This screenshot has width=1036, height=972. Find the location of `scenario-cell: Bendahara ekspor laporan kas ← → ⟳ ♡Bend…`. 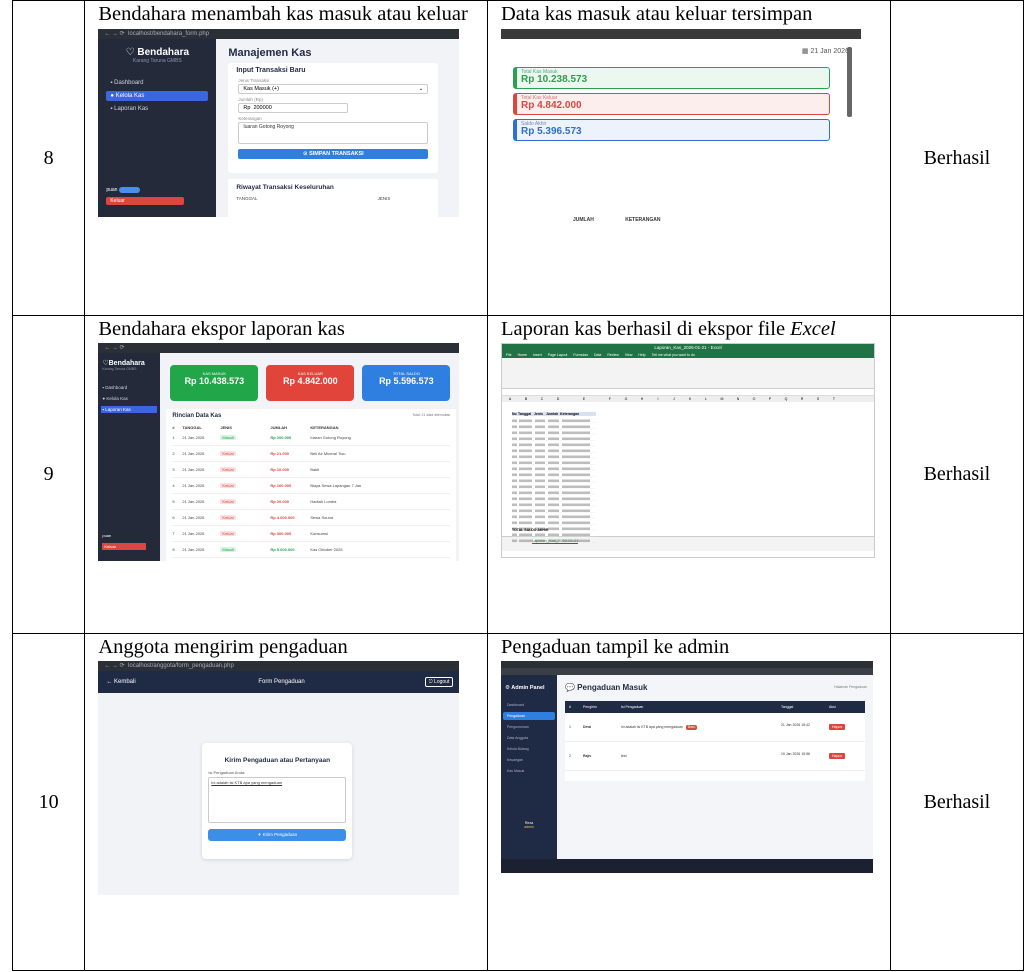

scenario-cell: Bendahara ekspor laporan kas ← → ⟳ ♡Bend… is located at coordinates (286, 474).